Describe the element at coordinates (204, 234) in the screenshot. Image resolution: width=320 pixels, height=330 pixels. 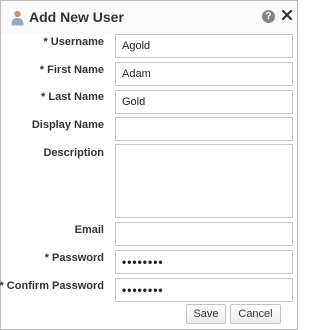
I see `email-field` at that location.